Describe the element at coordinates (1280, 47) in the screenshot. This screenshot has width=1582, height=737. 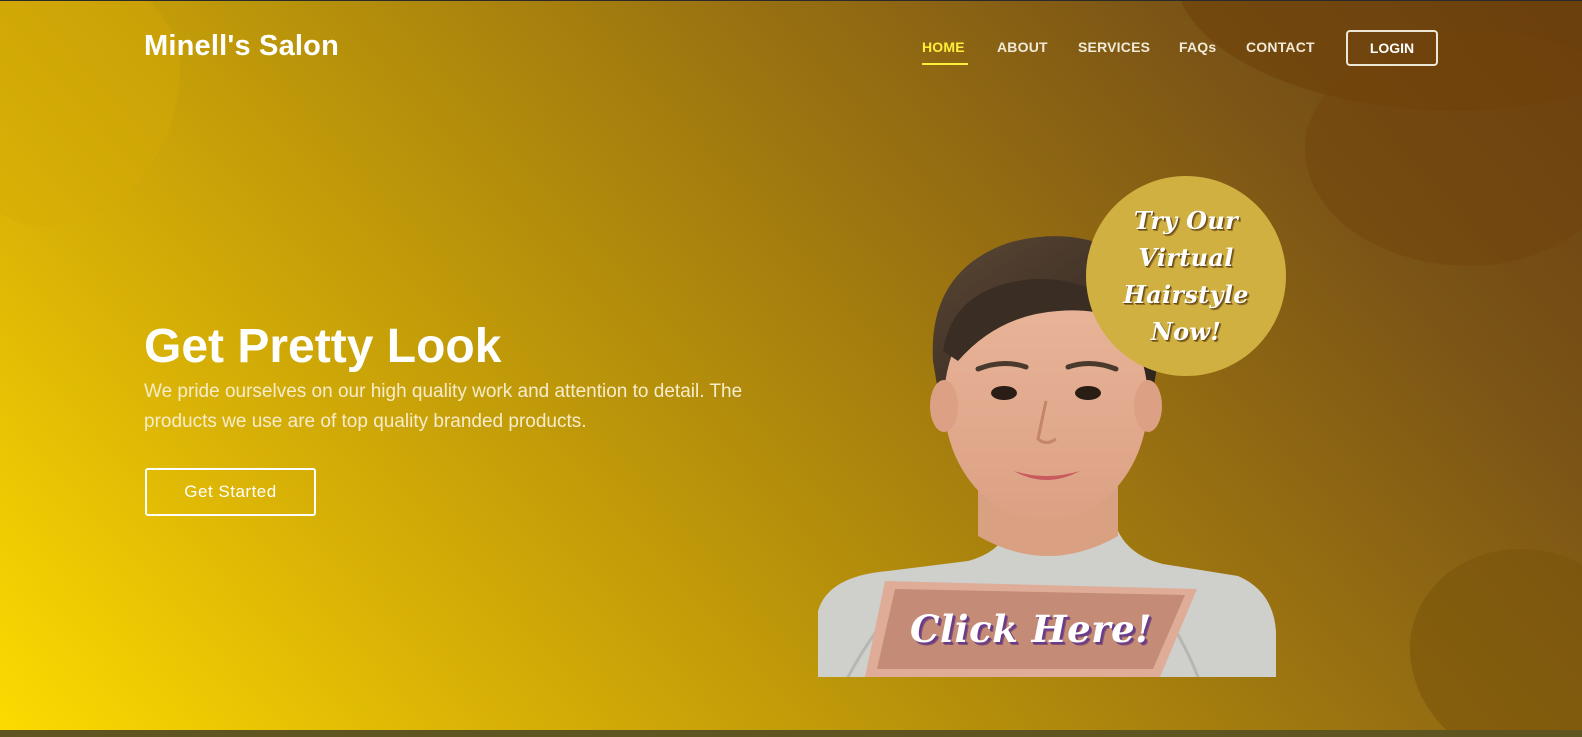
I see `nav-item-contact: CONTACT` at that location.